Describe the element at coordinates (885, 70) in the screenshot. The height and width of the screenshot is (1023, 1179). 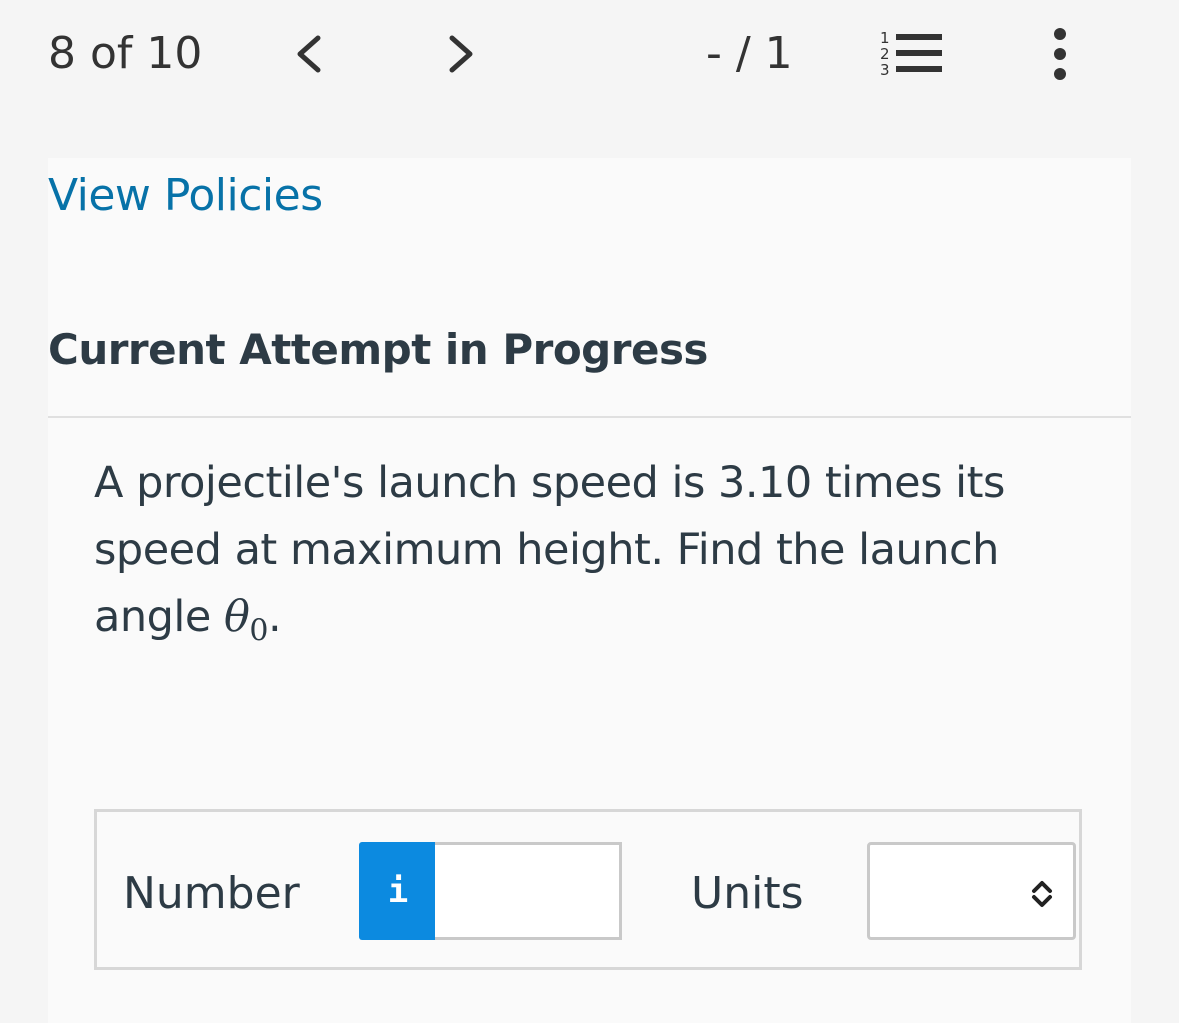
I see `list-icon-digit: 3` at that location.